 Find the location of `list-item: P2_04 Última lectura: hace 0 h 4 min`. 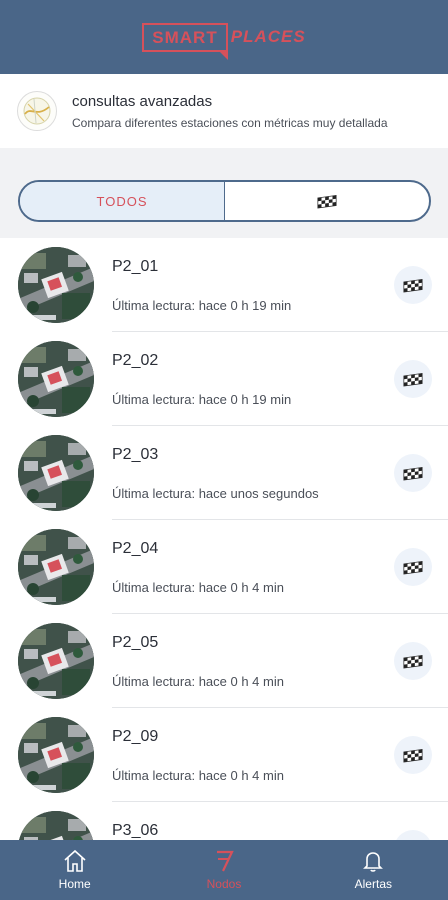

list-item: P2_04 Última lectura: hace 0 h 4 min is located at coordinates (224, 567).